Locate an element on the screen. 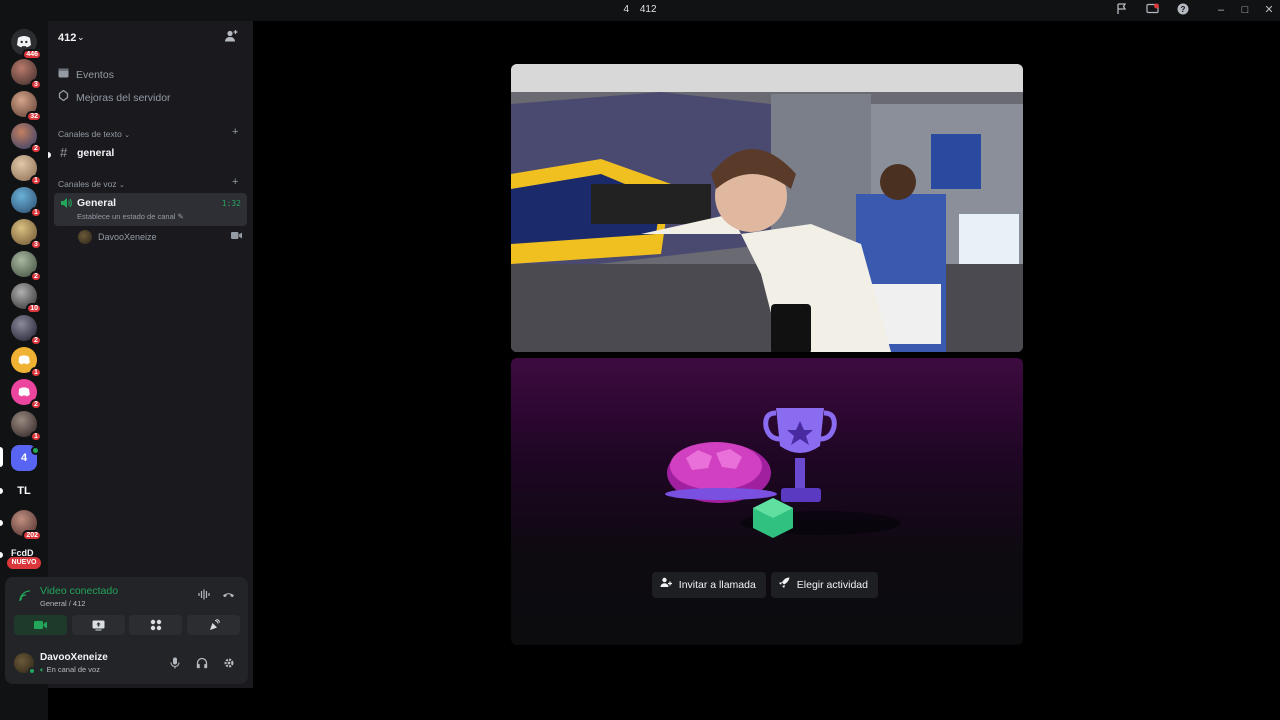 The height and width of the screenshot is (720, 1280). voice-channels-category: Canales de voz ⌄ is located at coordinates (91, 184).